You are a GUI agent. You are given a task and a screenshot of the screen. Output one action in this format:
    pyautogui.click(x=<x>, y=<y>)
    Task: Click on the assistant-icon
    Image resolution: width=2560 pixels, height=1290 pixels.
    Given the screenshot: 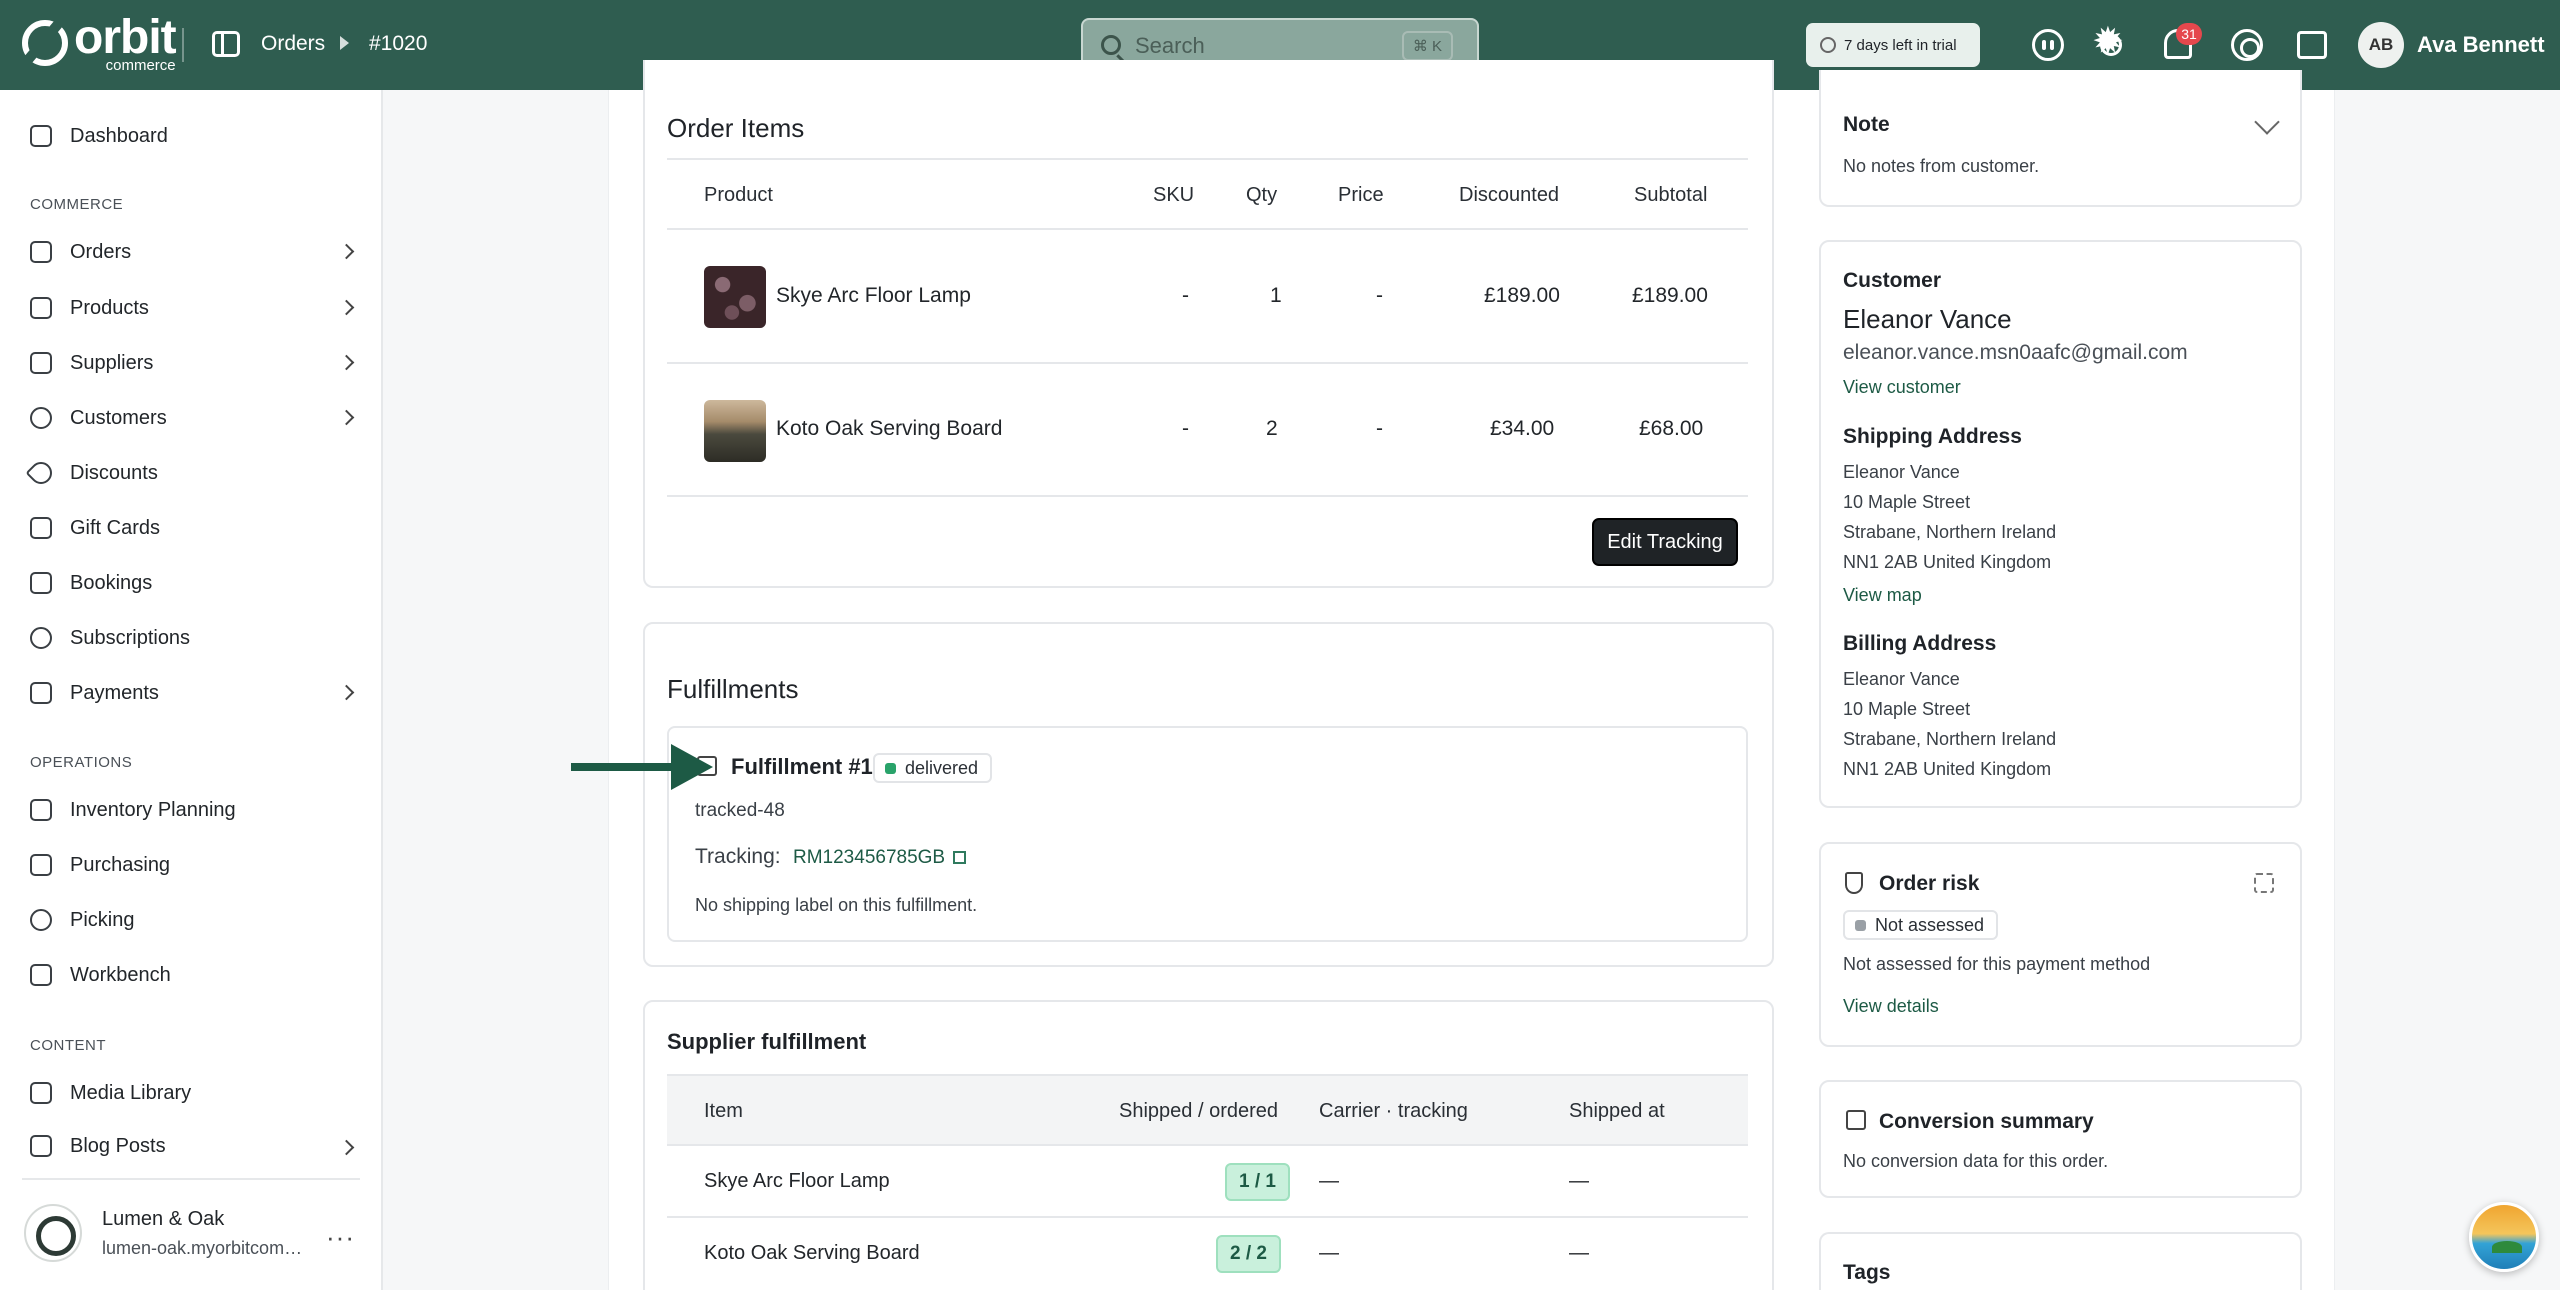 What is the action you would take?
    pyautogui.click(x=2048, y=45)
    